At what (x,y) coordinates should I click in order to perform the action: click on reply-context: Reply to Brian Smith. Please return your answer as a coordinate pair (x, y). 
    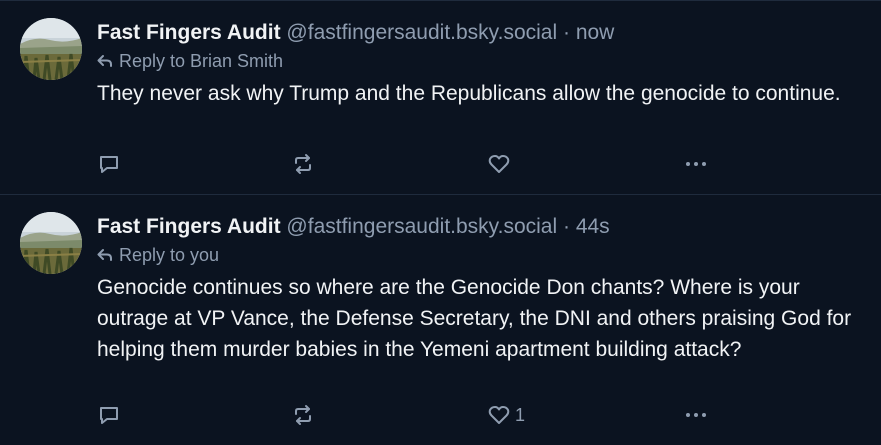
    Looking at the image, I should click on (474, 61).